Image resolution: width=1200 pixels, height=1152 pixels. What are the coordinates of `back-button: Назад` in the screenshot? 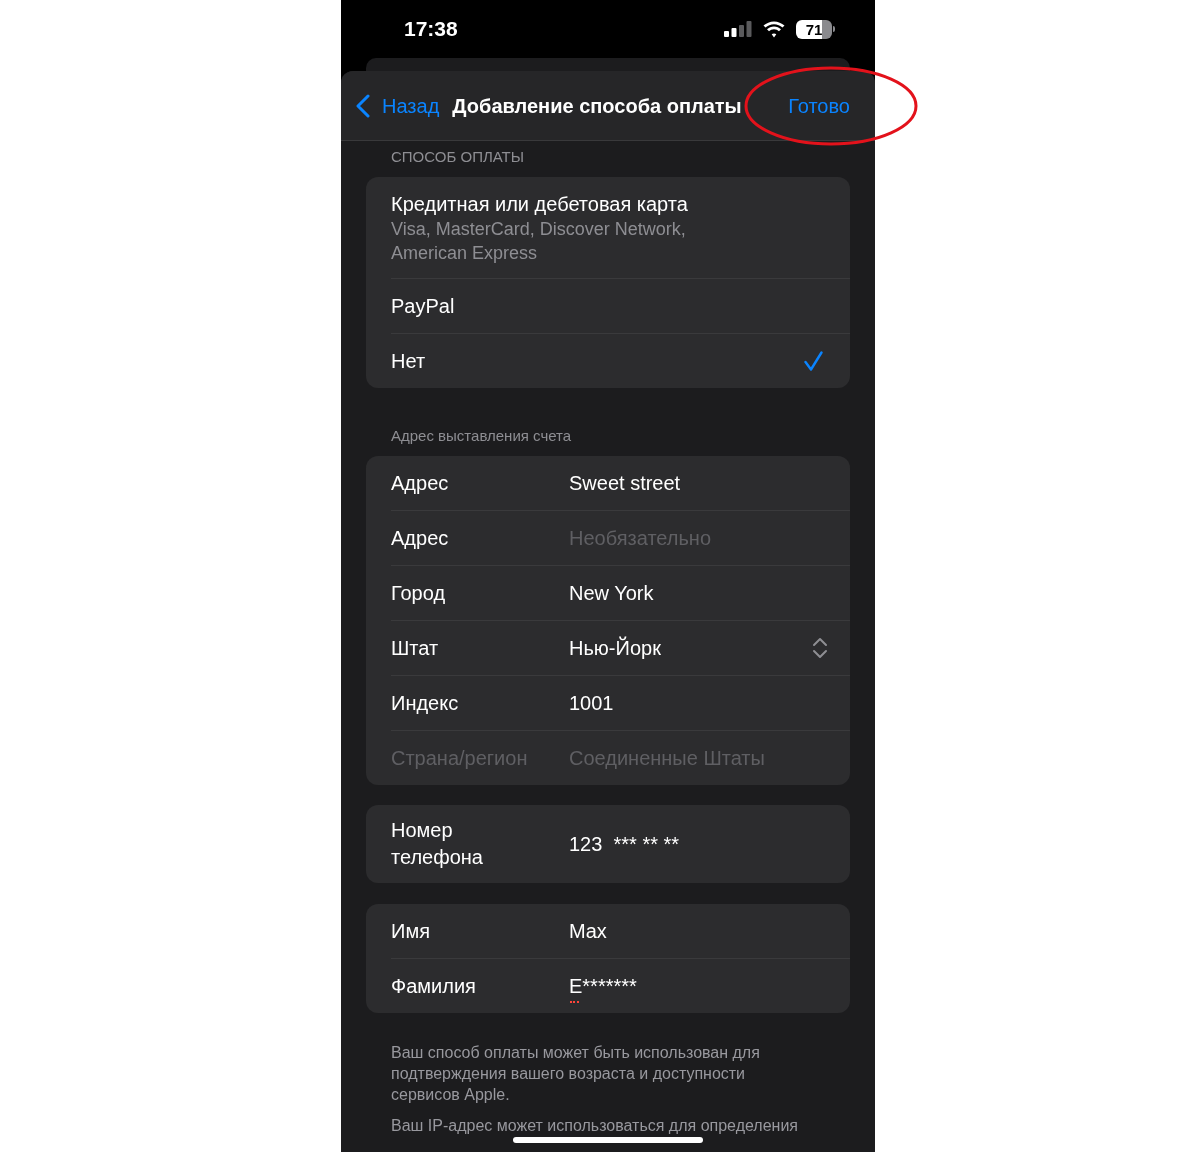 It's located at (398, 105).